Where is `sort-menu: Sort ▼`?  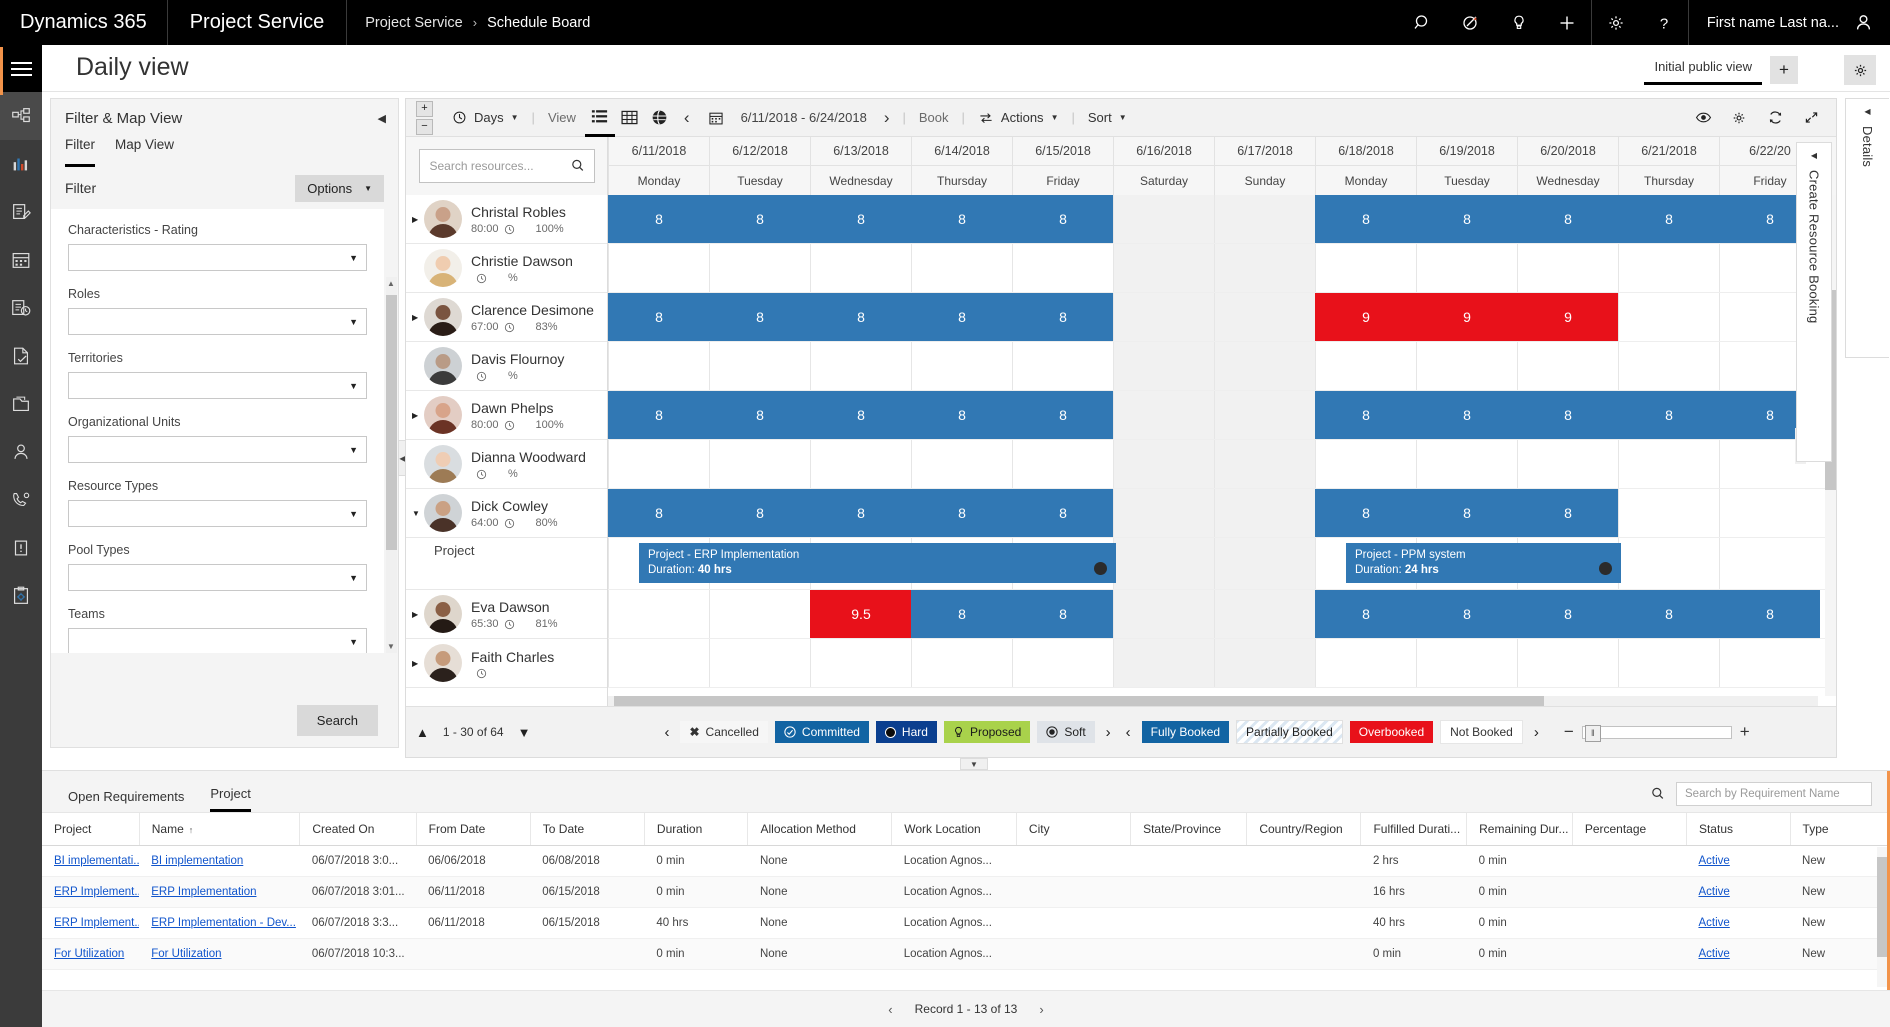 sort-menu: Sort ▼ is located at coordinates (1107, 118).